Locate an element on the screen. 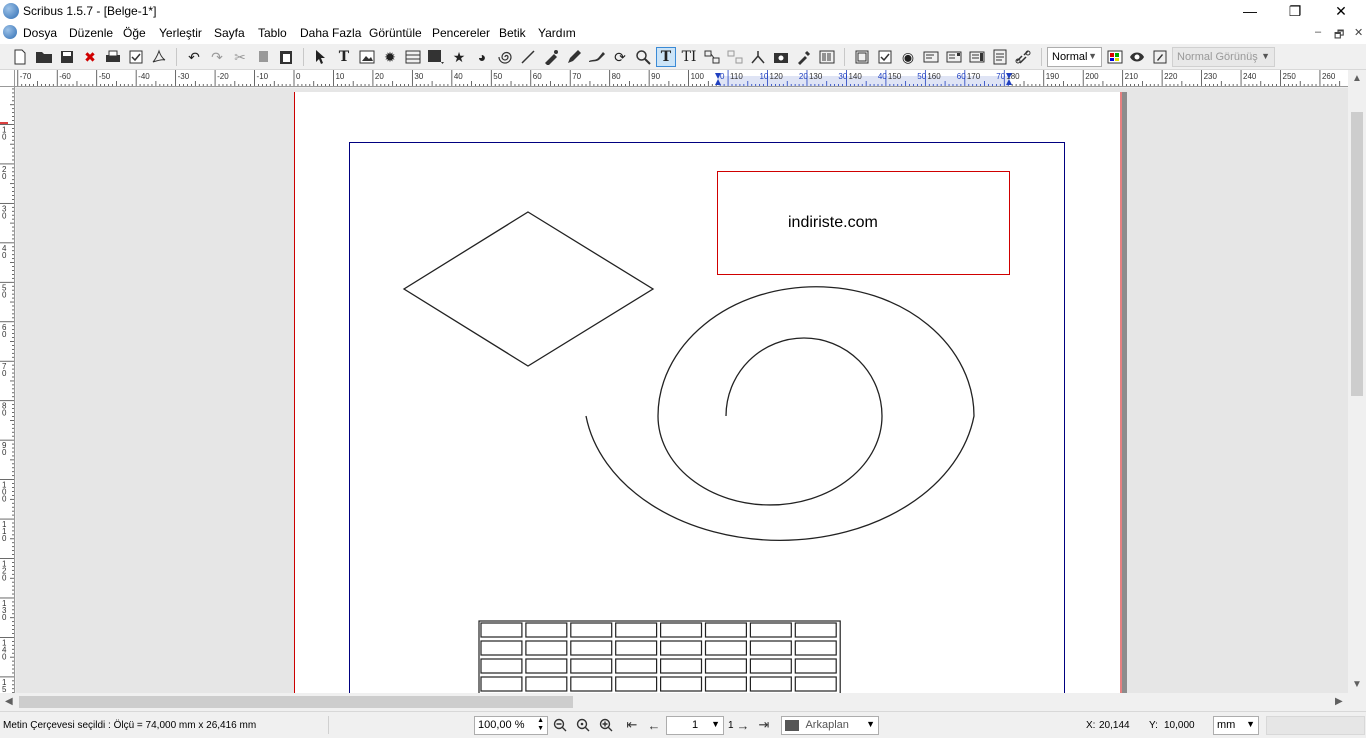  arc-icon: ◕ is located at coordinates (482, 57).